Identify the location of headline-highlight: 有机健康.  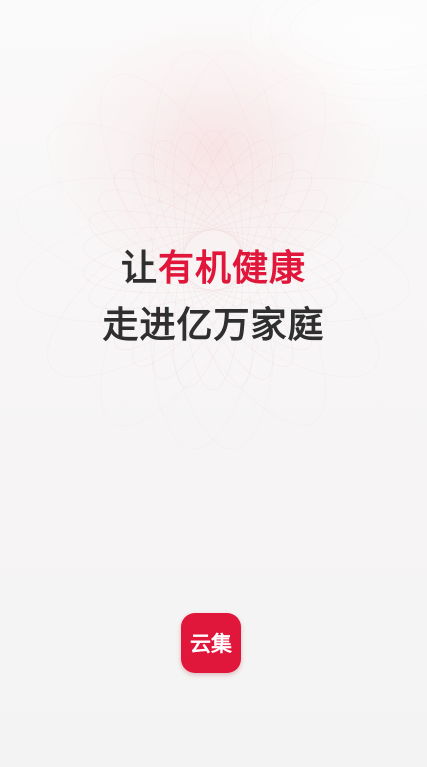
(232, 268).